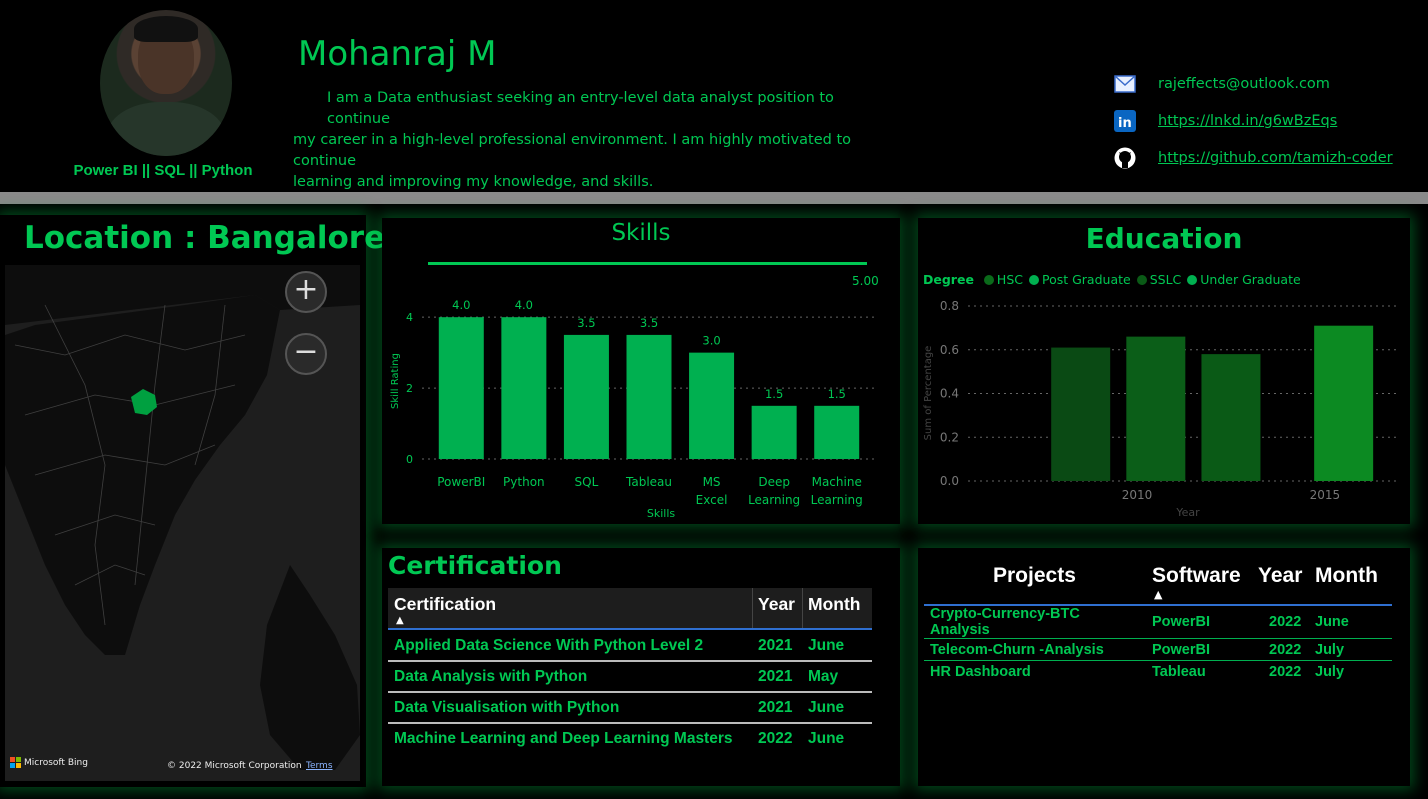 This screenshot has height=799, width=1428. Describe the element at coordinates (234, 766) in the screenshot. I see `map-copyright: © 2022 Microsoft Corporation` at that location.